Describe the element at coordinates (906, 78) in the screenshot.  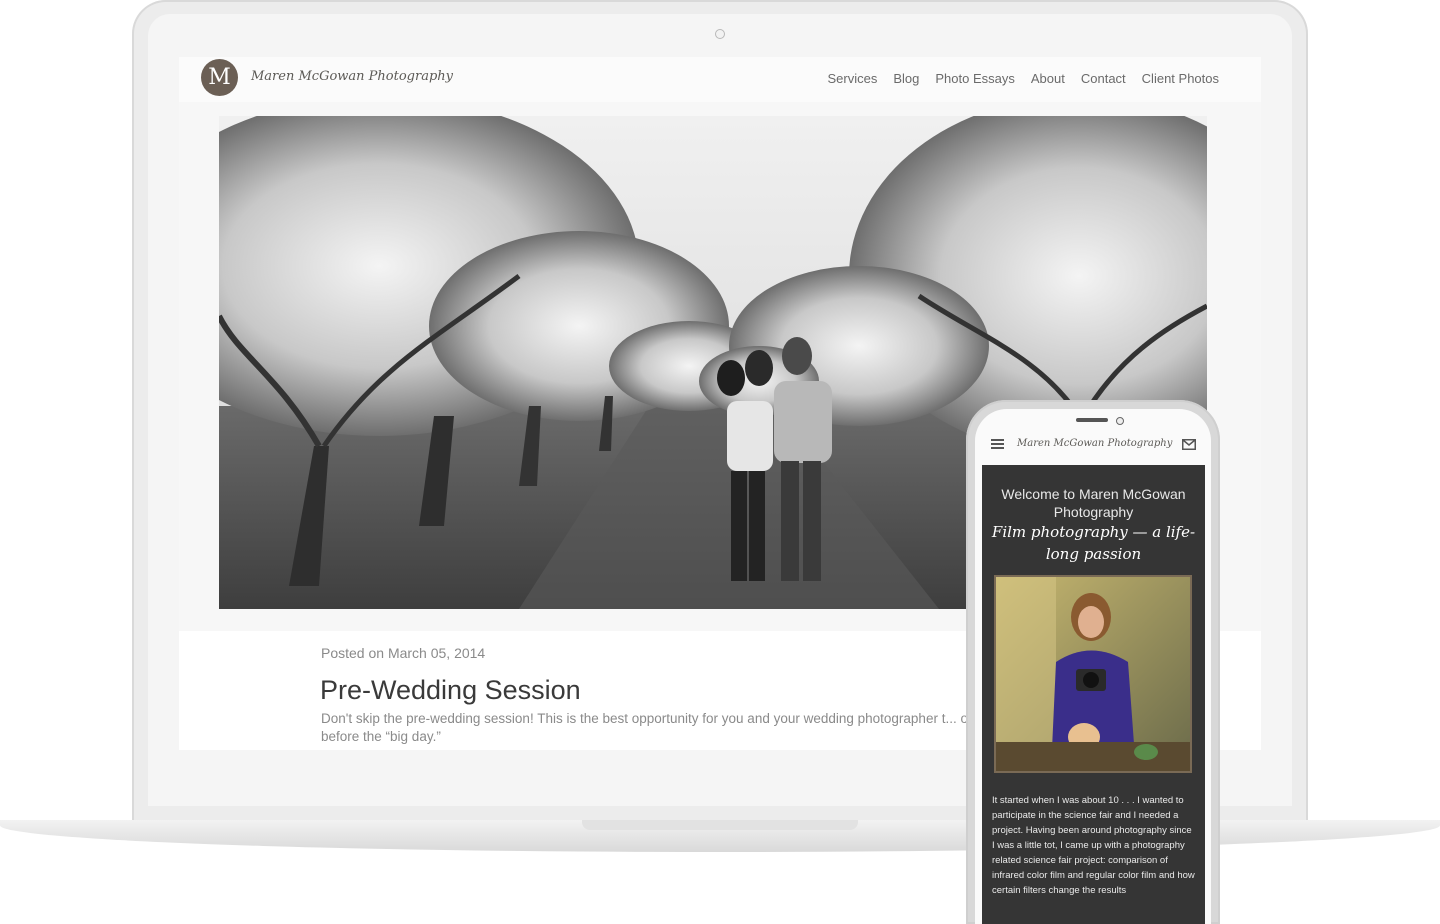
I see `nav-item-blog: Blog` at that location.